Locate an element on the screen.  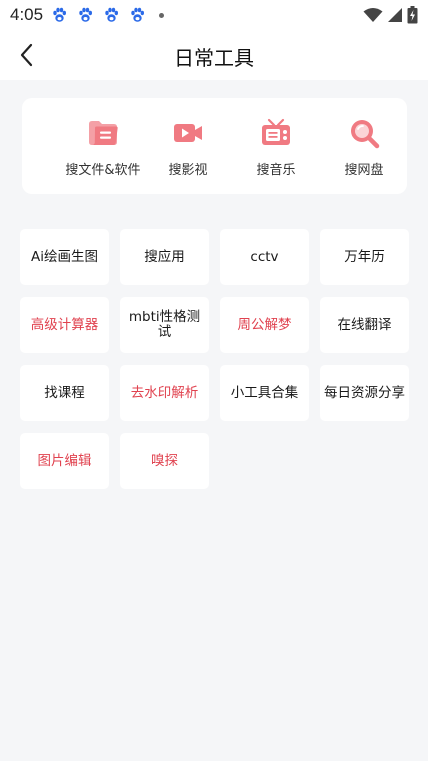
tool-tile-ai-drawing: Ai绘画生图 is located at coordinates (64, 257).